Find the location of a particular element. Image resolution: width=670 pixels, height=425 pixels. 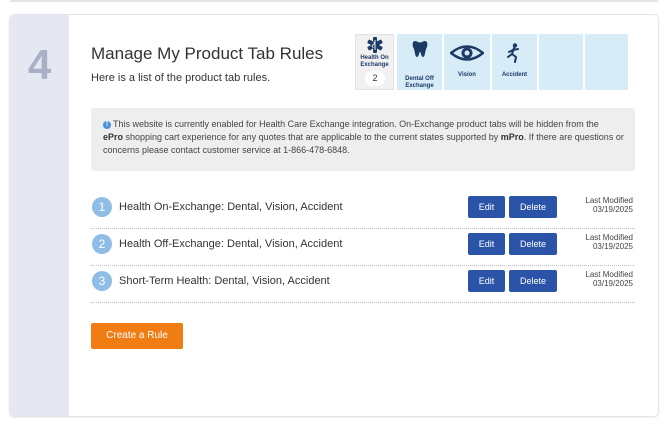

eye-icon is located at coordinates (467, 53).